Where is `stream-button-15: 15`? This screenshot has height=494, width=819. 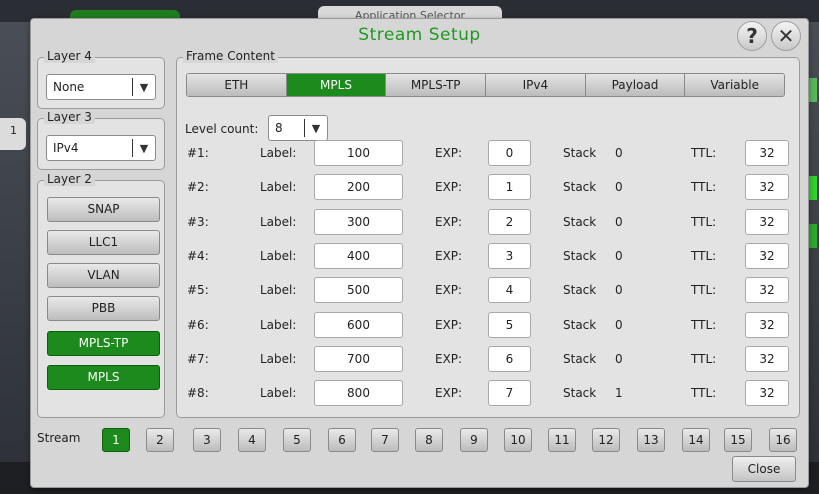 stream-button-15: 15 is located at coordinates (738, 440).